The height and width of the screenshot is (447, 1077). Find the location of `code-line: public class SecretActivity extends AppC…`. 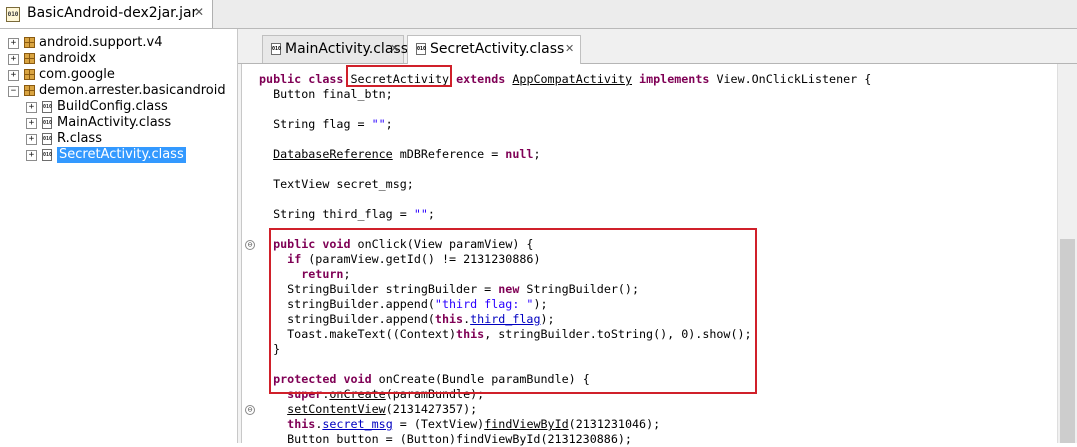

code-line: public class SecretActivity extends AppC… is located at coordinates (565, 79).